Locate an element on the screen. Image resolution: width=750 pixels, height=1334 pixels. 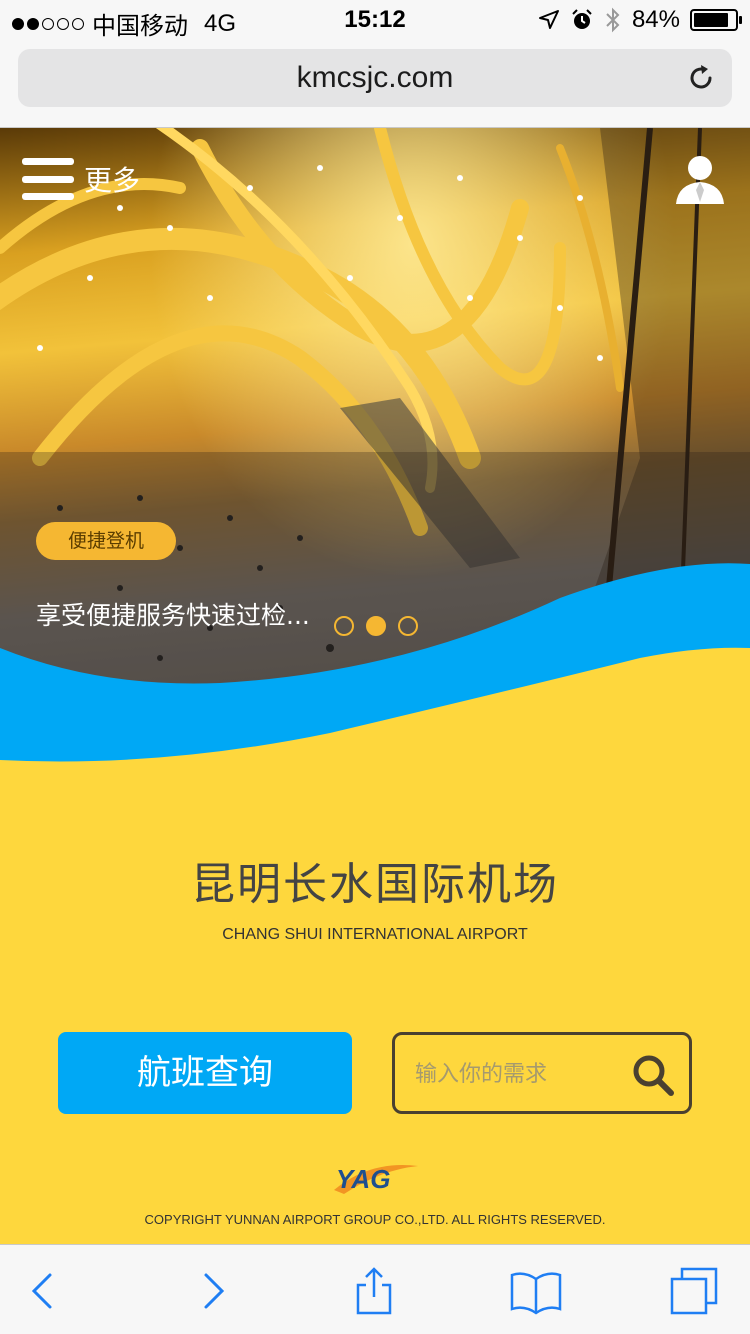
bluetooth-icon is located at coordinates (613, 20).